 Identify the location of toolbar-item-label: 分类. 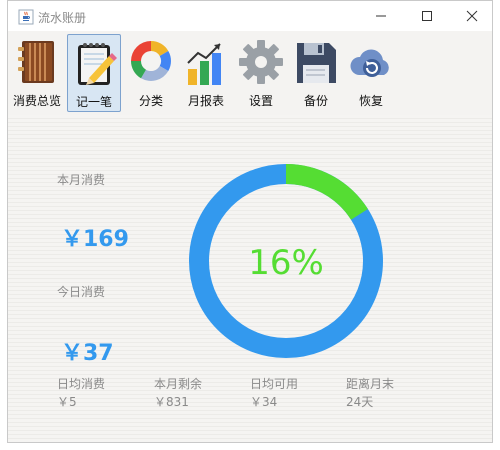
(150, 101).